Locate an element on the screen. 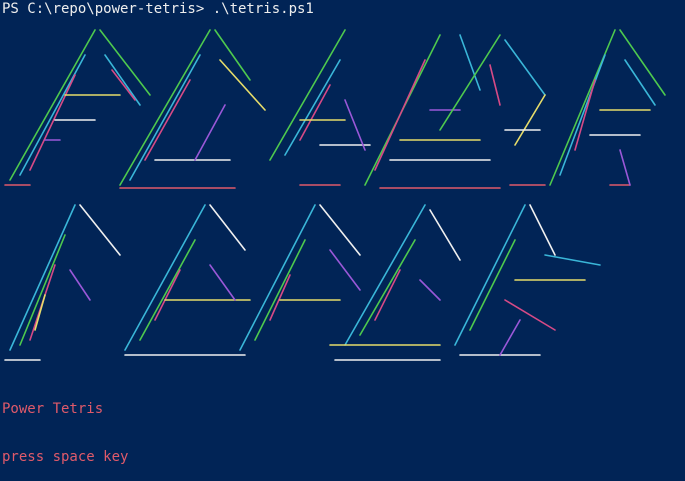  game-text: Power Tetris press space key is located at coordinates (65, 425).